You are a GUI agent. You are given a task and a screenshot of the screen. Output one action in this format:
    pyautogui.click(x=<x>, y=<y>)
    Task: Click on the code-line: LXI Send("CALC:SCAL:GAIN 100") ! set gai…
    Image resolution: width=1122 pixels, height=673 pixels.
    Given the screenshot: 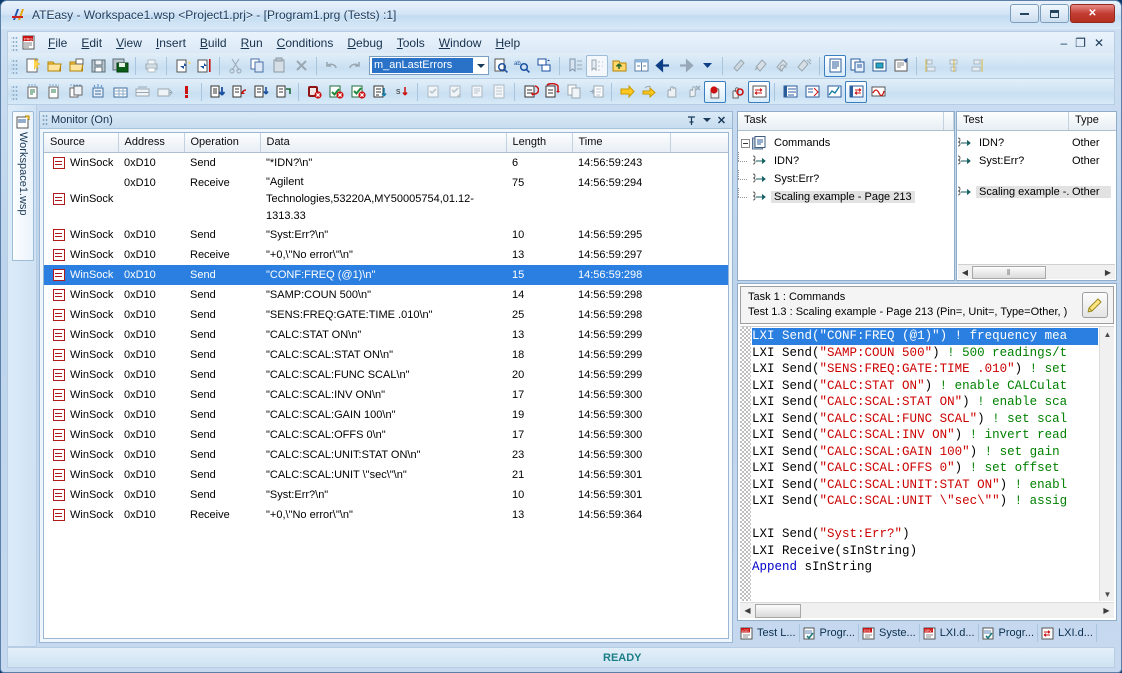 What is the action you would take?
    pyautogui.click(x=925, y=452)
    